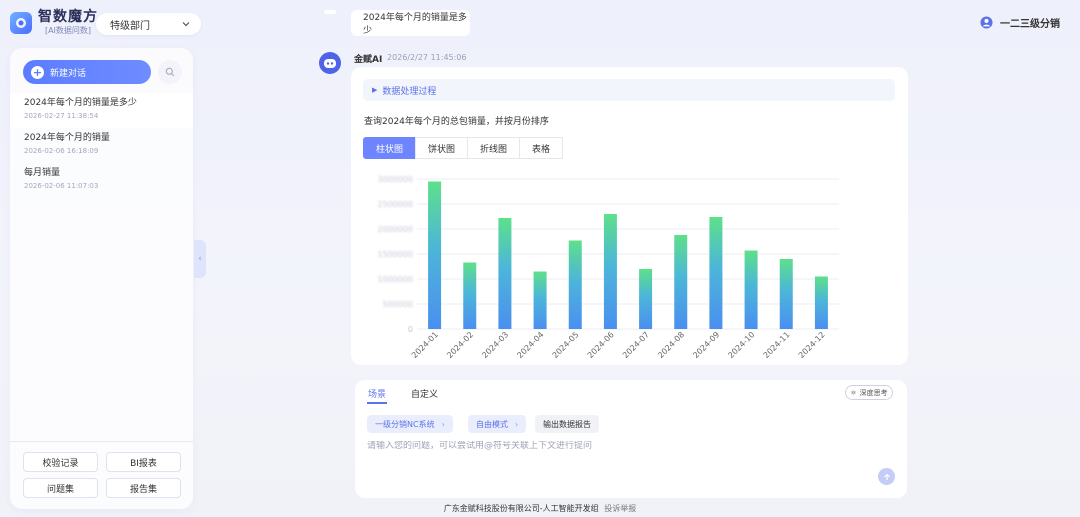 Image resolution: width=1080 pixels, height=517 pixels. I want to click on tab-bar-chart: 柱状图, so click(390, 148).